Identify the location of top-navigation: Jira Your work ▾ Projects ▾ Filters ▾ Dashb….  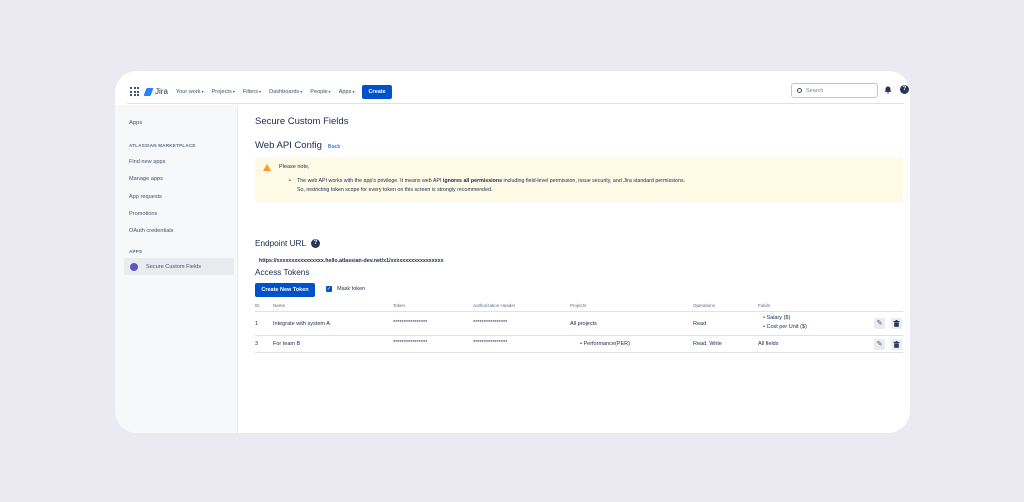
(518, 92).